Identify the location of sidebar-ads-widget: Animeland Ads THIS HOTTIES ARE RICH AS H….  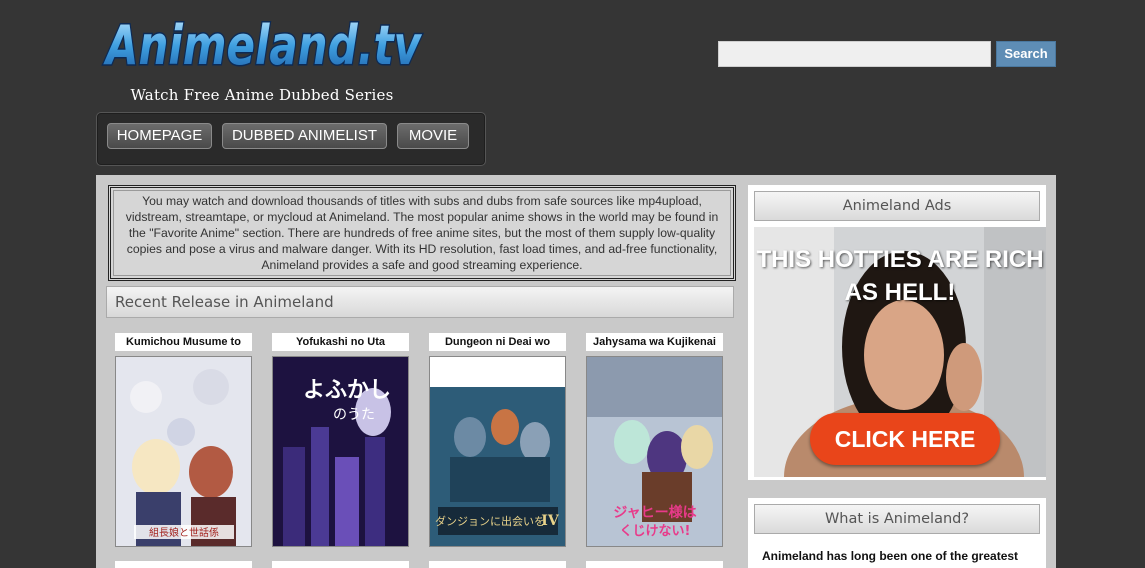
(897, 332).